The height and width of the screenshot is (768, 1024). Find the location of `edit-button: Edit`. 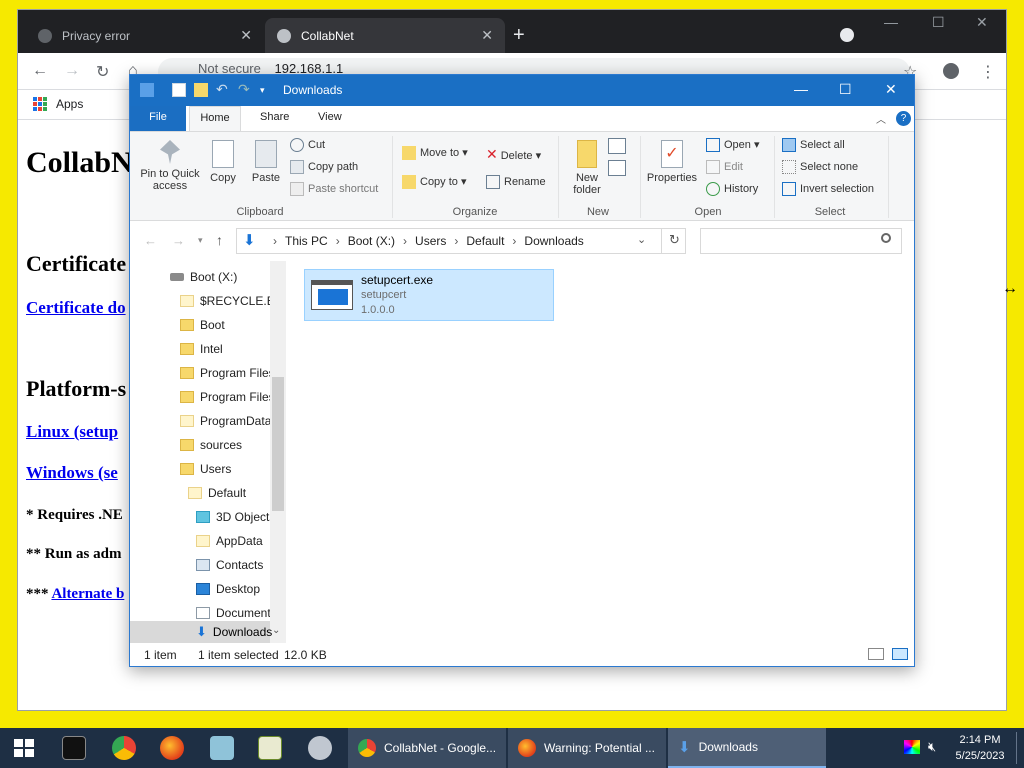

edit-button: Edit is located at coordinates (724, 167).